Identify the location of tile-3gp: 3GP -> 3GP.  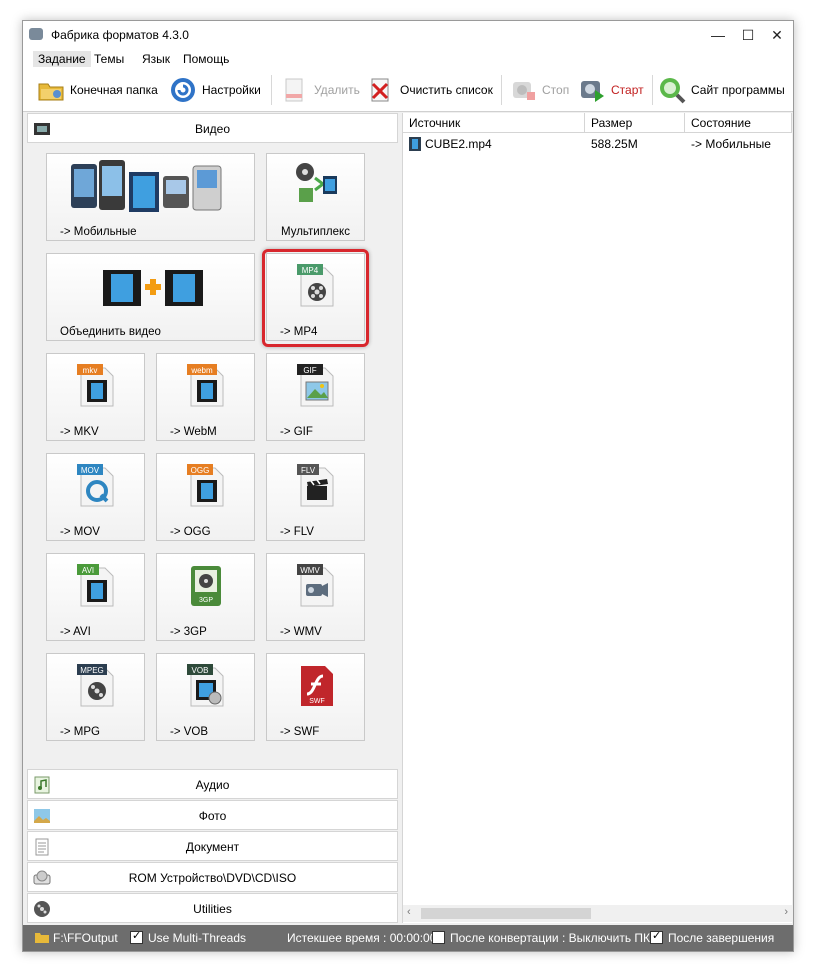
(205, 597).